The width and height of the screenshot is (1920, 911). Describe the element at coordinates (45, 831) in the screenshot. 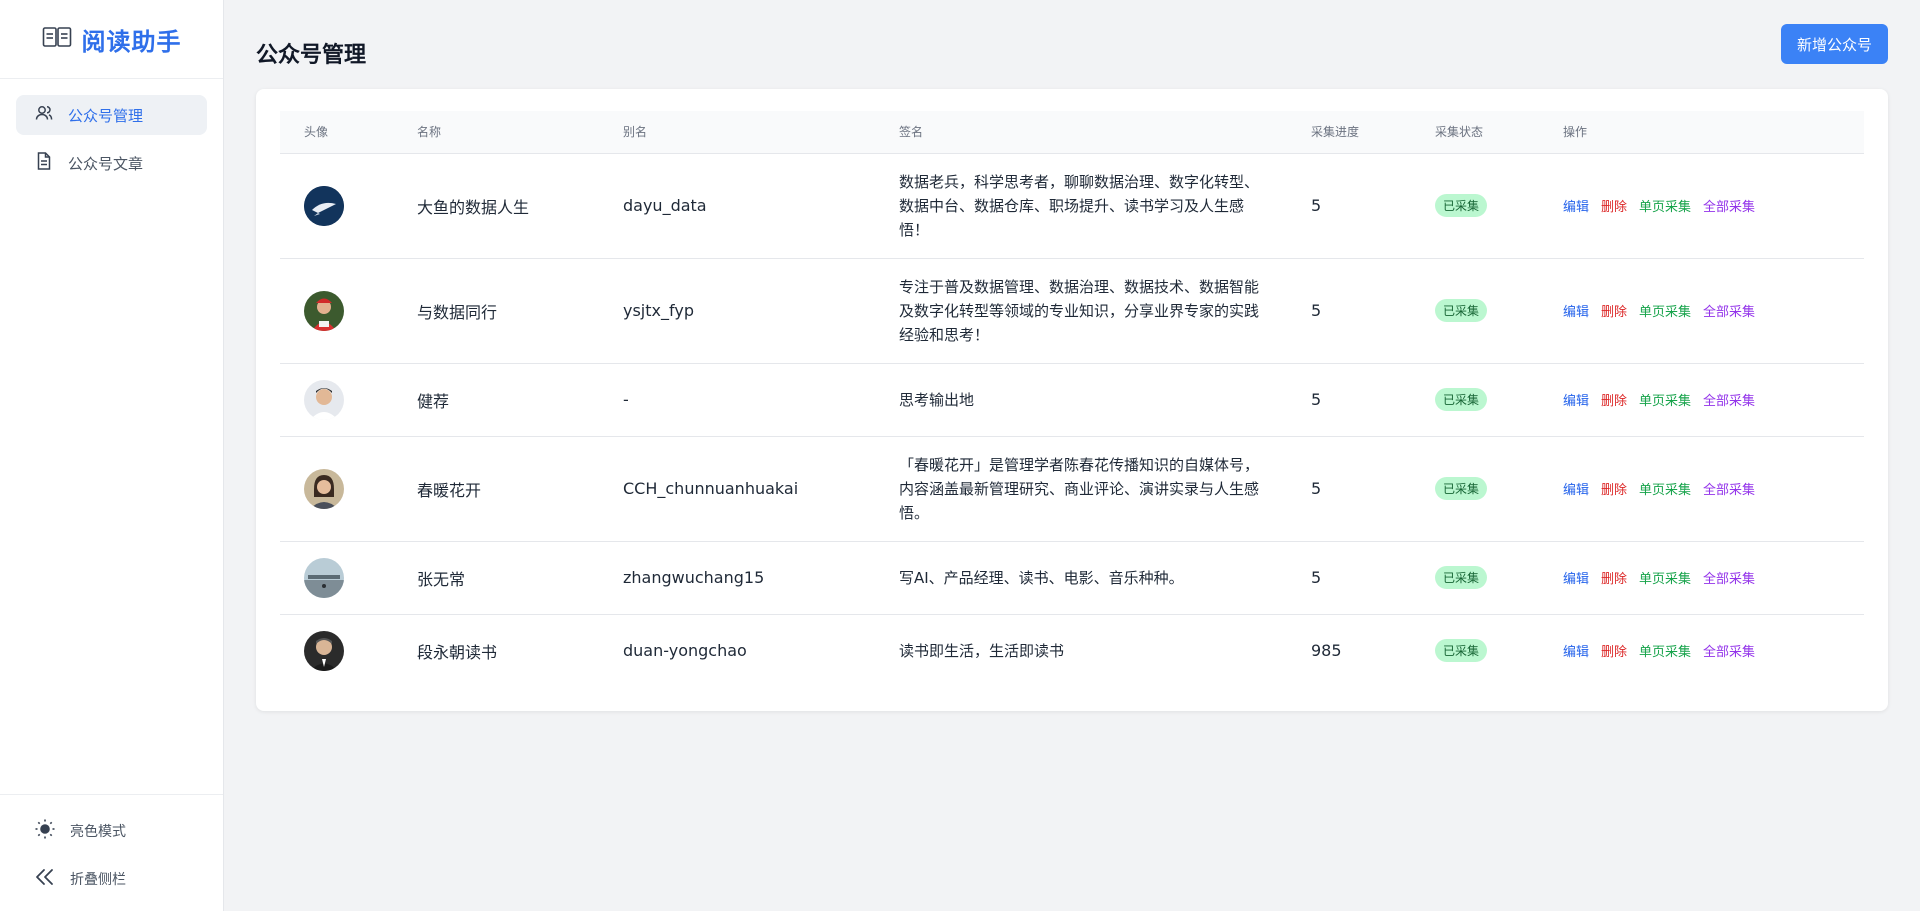

I see `sun-icon` at that location.